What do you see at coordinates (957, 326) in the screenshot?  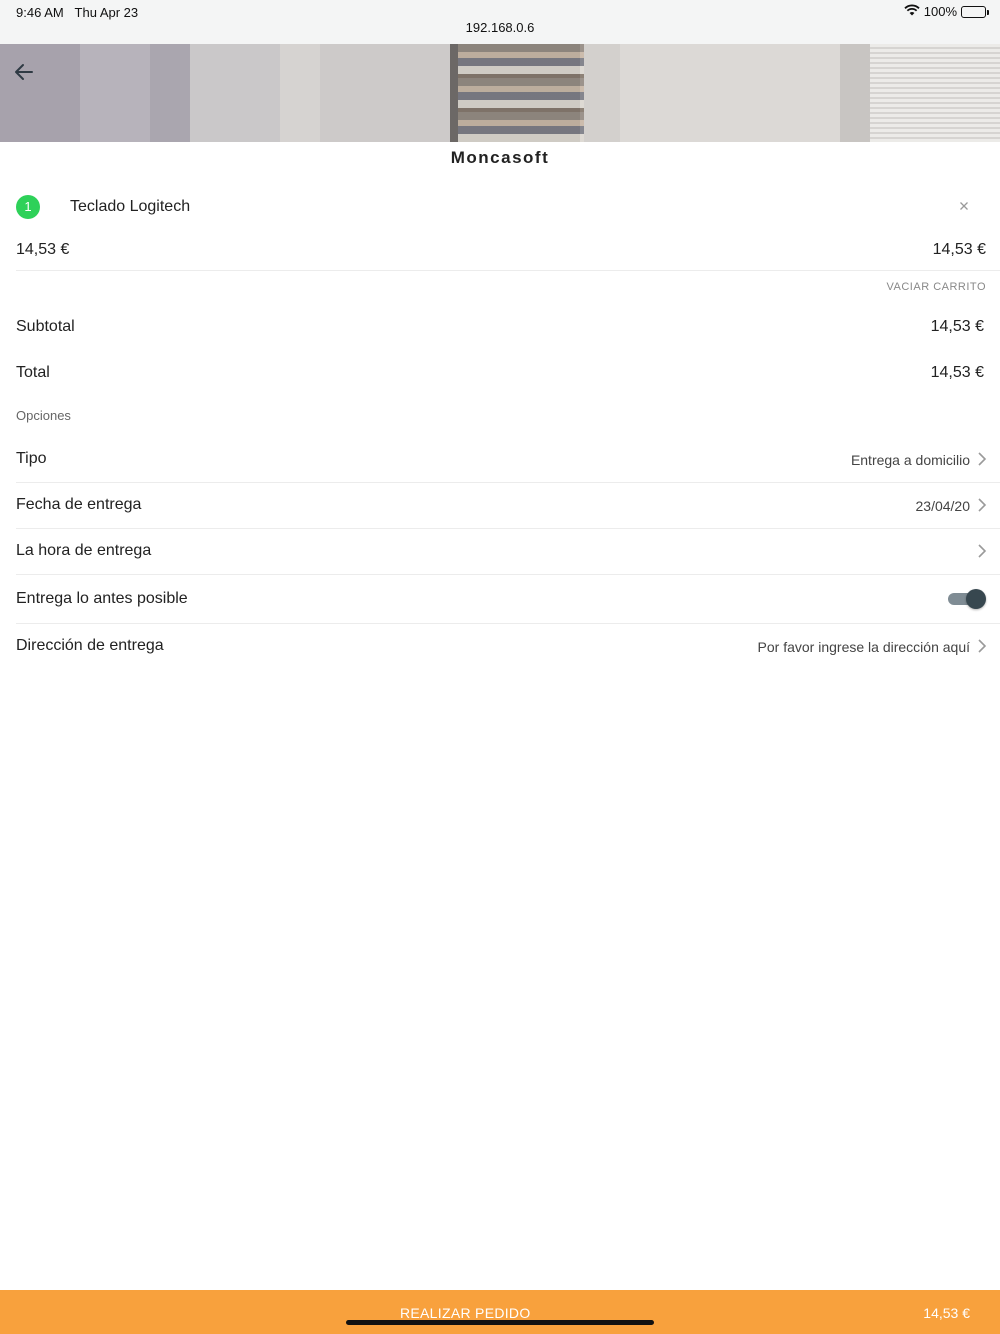 I see `subtotal-value: 14,53 €` at bounding box center [957, 326].